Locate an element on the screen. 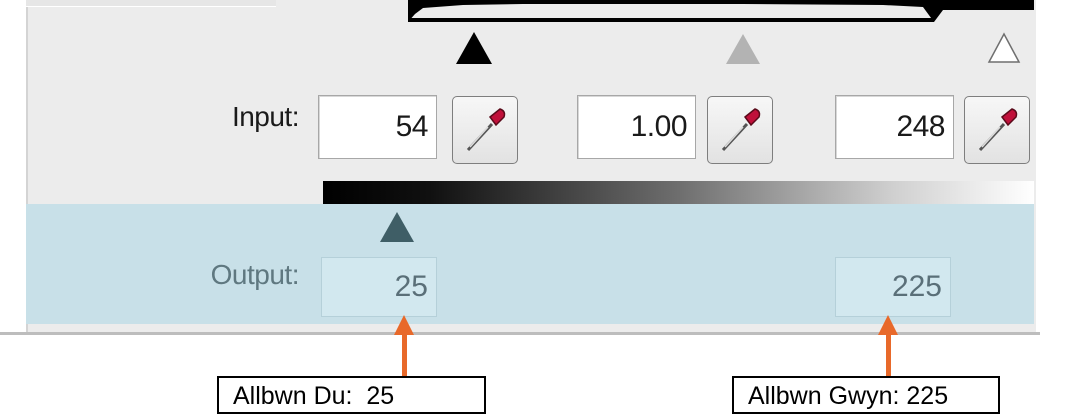  output-gradient-bar is located at coordinates (678, 192).